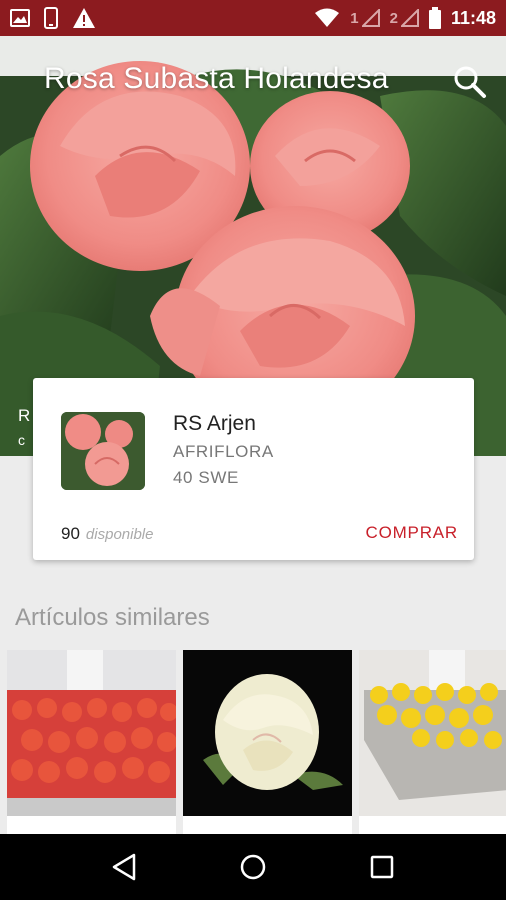 The image size is (506, 900). I want to click on product-name: RS Arjen, so click(214, 423).